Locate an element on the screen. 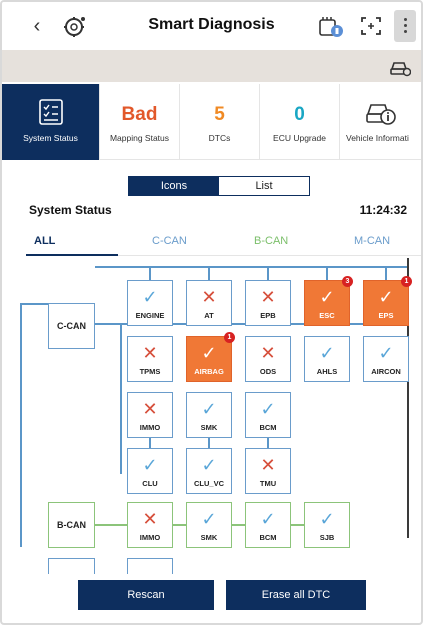 The image size is (423, 625). node-label: BCM is located at coordinates (268, 427).